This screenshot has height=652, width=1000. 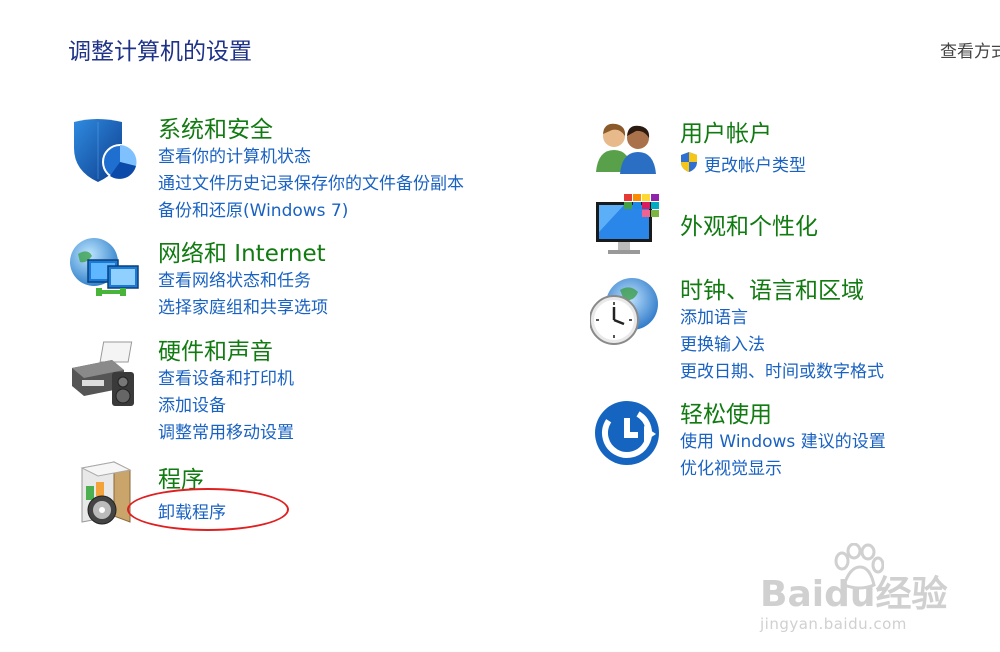 I want to click on baidu-watermark: Baidu经验 jingyan.baidu.com, so click(x=853, y=588).